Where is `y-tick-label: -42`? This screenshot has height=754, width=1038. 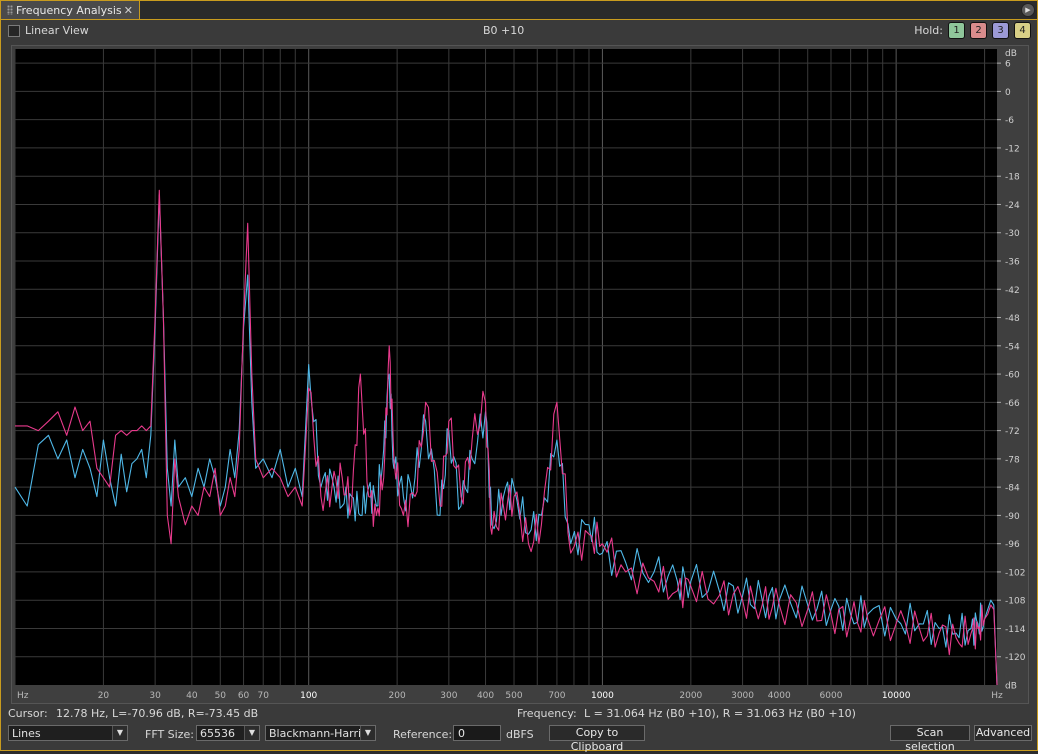 y-tick-label: -42 is located at coordinates (1012, 291).